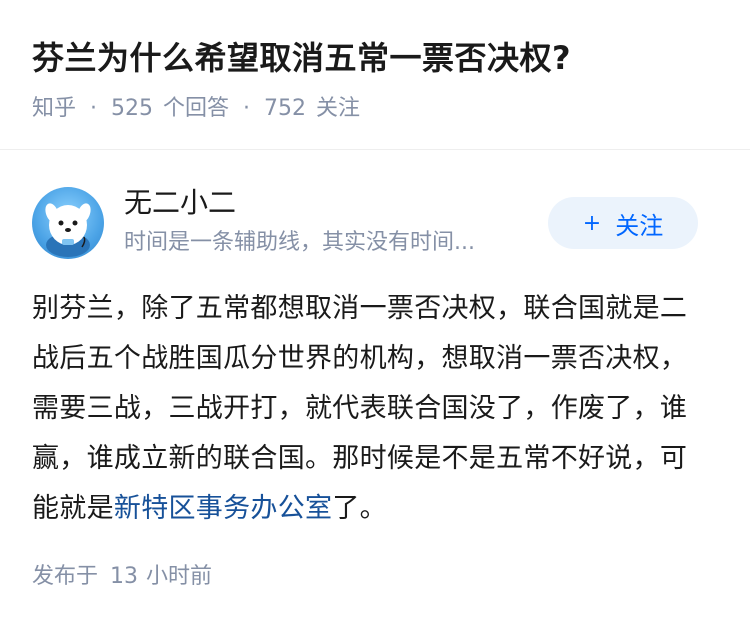 Image resolution: width=750 pixels, height=630 pixels. I want to click on source-label: 知乎, so click(54, 109).